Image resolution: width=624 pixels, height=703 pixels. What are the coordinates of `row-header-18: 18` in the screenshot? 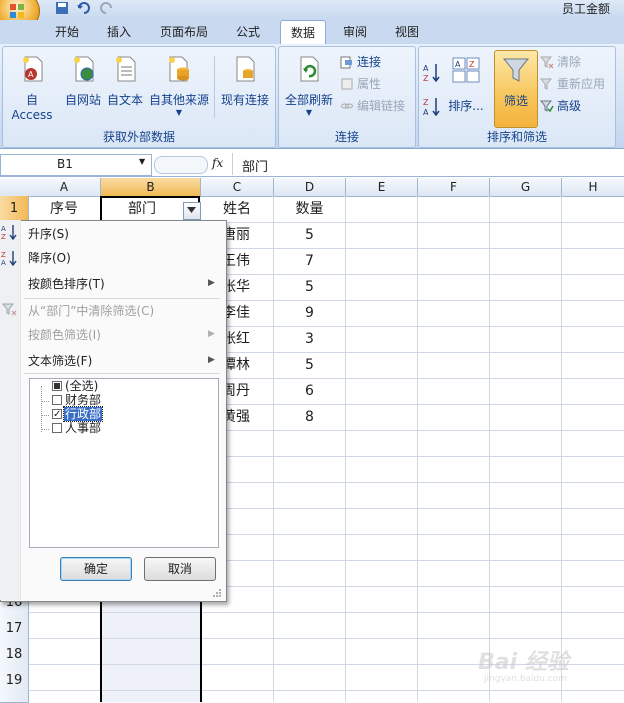 It's located at (14, 651).